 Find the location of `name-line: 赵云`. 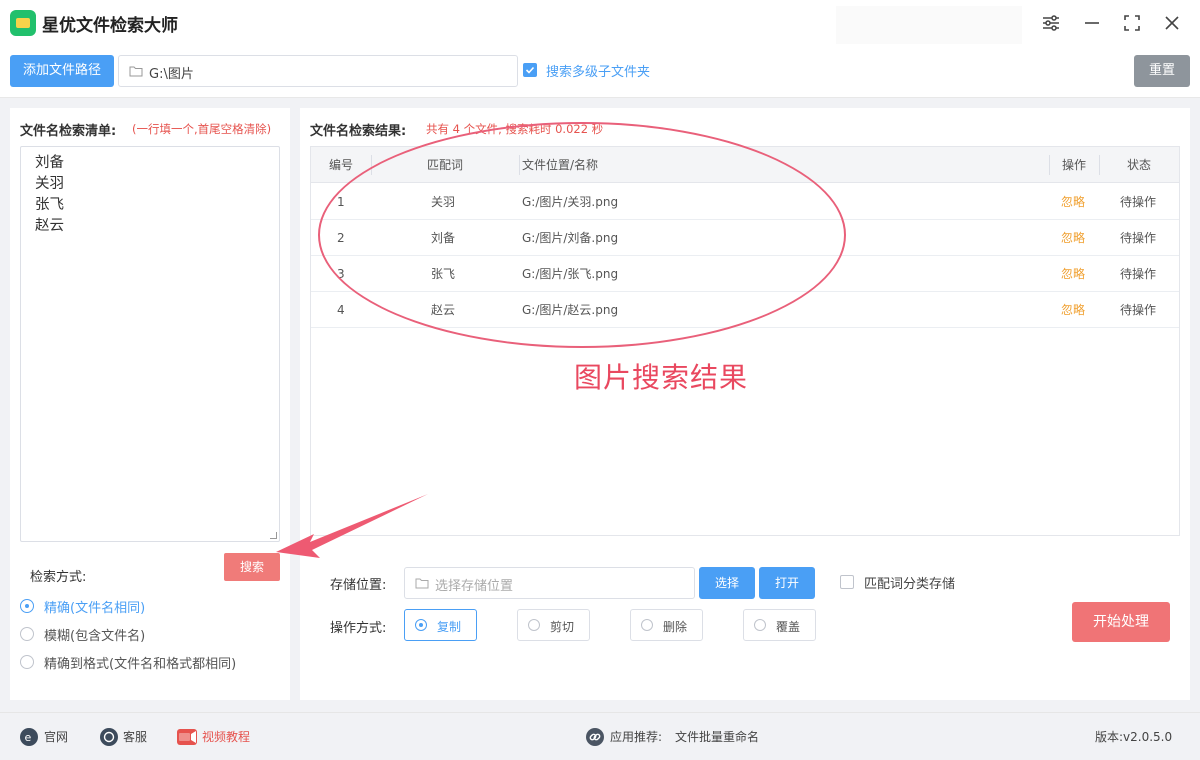

name-line: 赵云 is located at coordinates (49, 226).